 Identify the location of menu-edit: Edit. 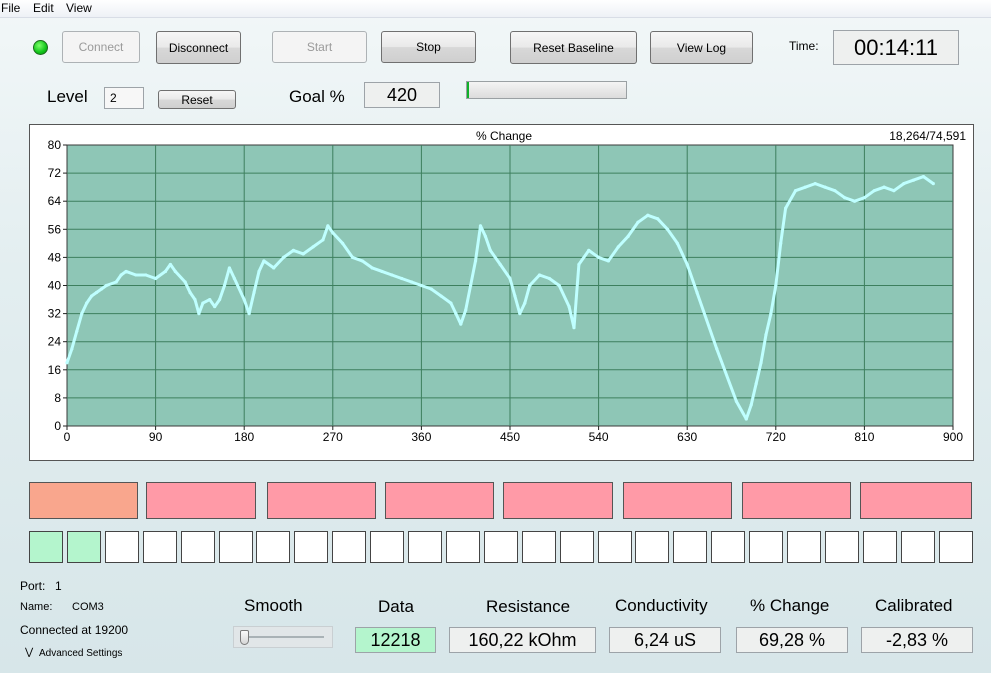
(43, 8).